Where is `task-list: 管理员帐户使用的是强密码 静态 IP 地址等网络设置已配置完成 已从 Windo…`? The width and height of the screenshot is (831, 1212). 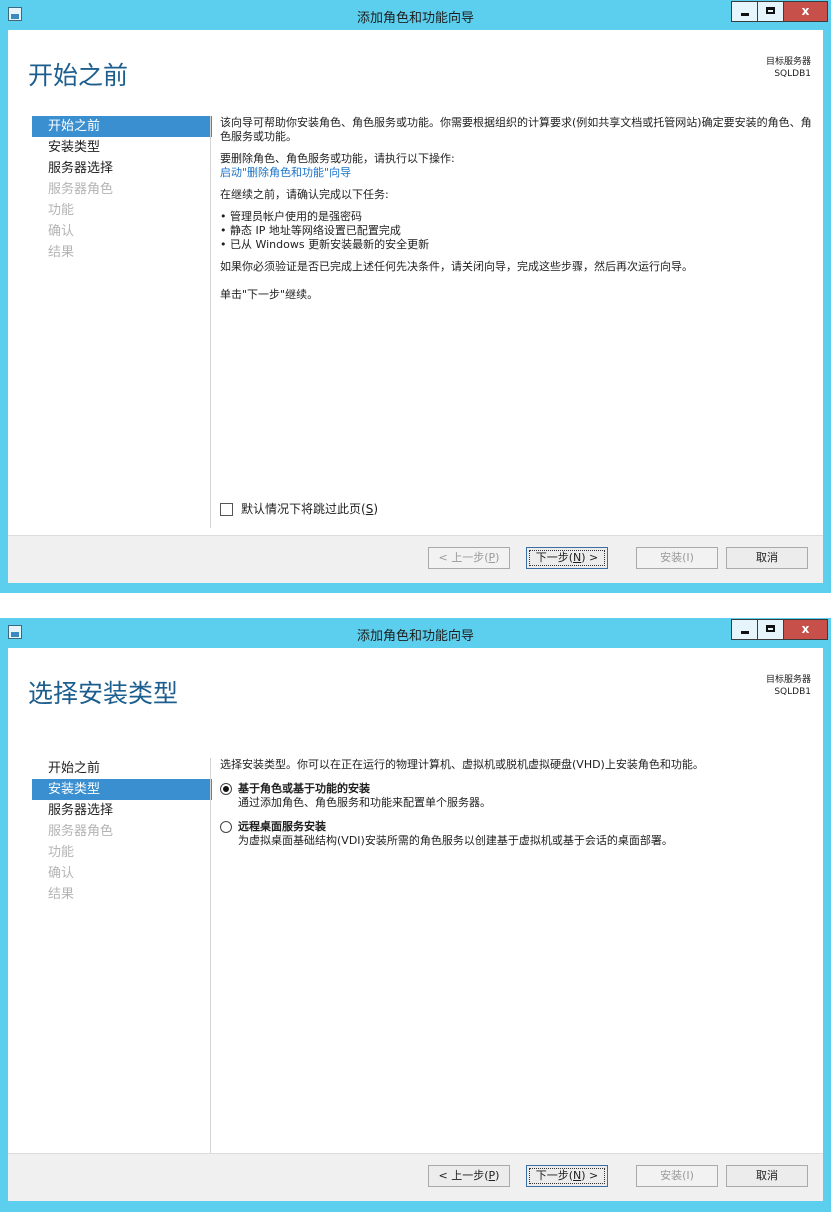 task-list: 管理员帐户使用的是强密码 静态 IP 地址等网络设置已配置完成 已从 Windo… is located at coordinates (516, 231).